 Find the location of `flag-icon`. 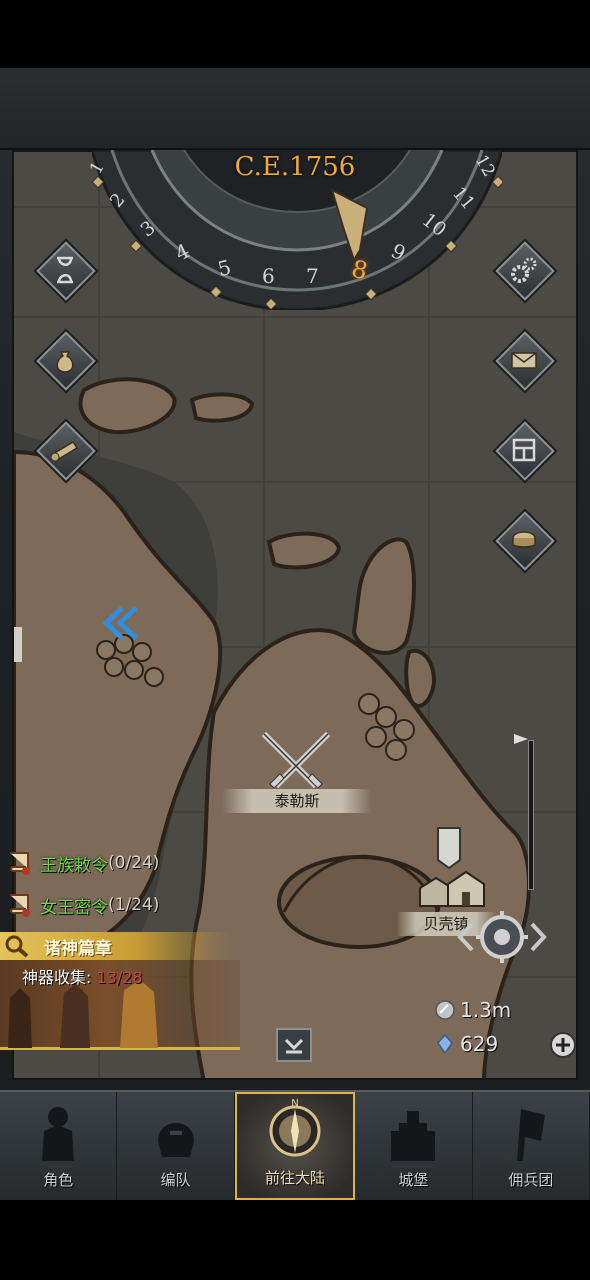

flag-icon is located at coordinates (449, 848).